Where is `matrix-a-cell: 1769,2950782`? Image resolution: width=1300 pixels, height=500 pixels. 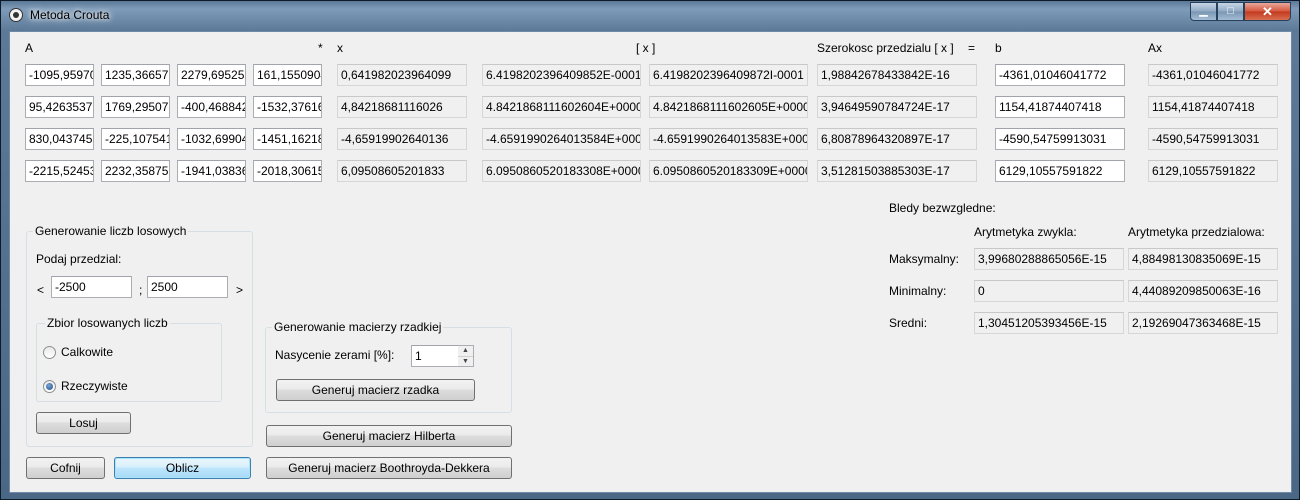 matrix-a-cell: 1769,2950782 is located at coordinates (135, 107).